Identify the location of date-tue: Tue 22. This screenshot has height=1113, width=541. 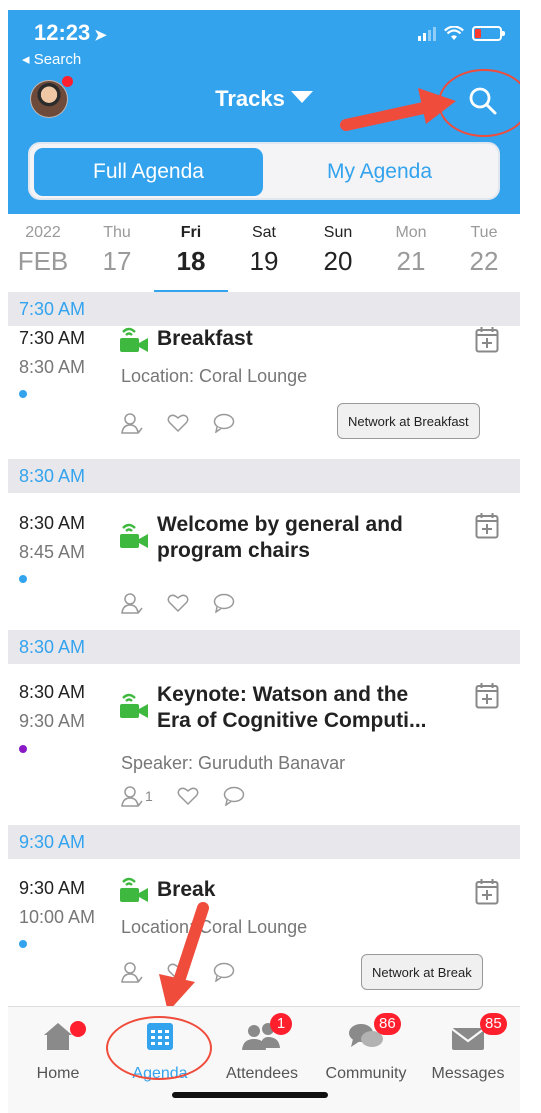
(484, 250).